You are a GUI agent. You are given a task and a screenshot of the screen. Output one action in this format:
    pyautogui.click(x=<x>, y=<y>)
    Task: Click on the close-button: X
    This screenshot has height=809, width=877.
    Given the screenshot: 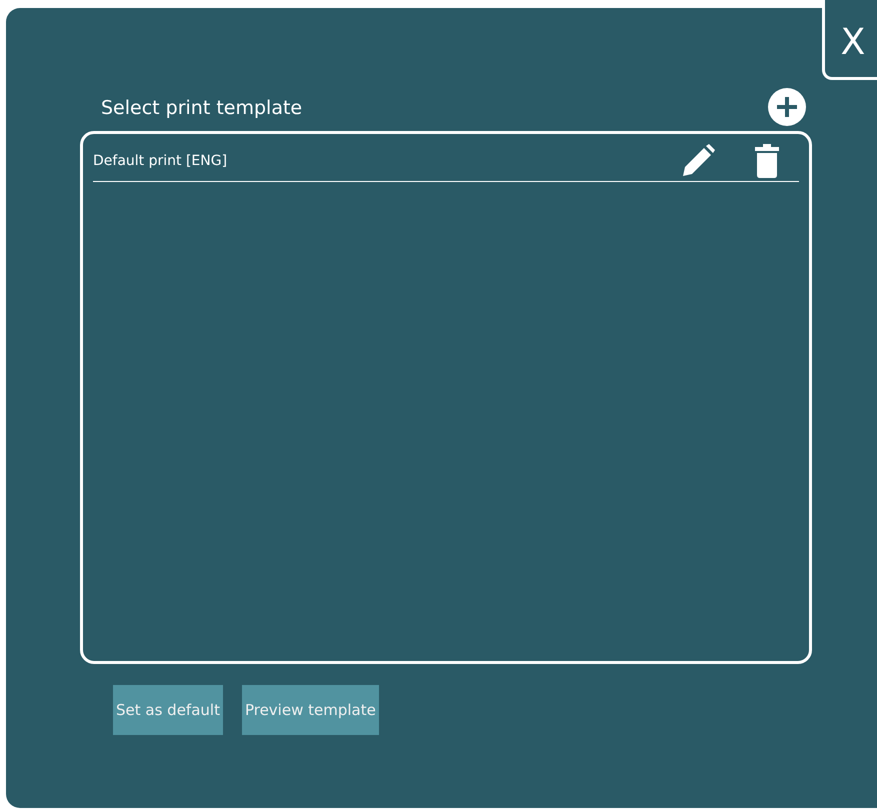 What is the action you would take?
    pyautogui.click(x=849, y=40)
    